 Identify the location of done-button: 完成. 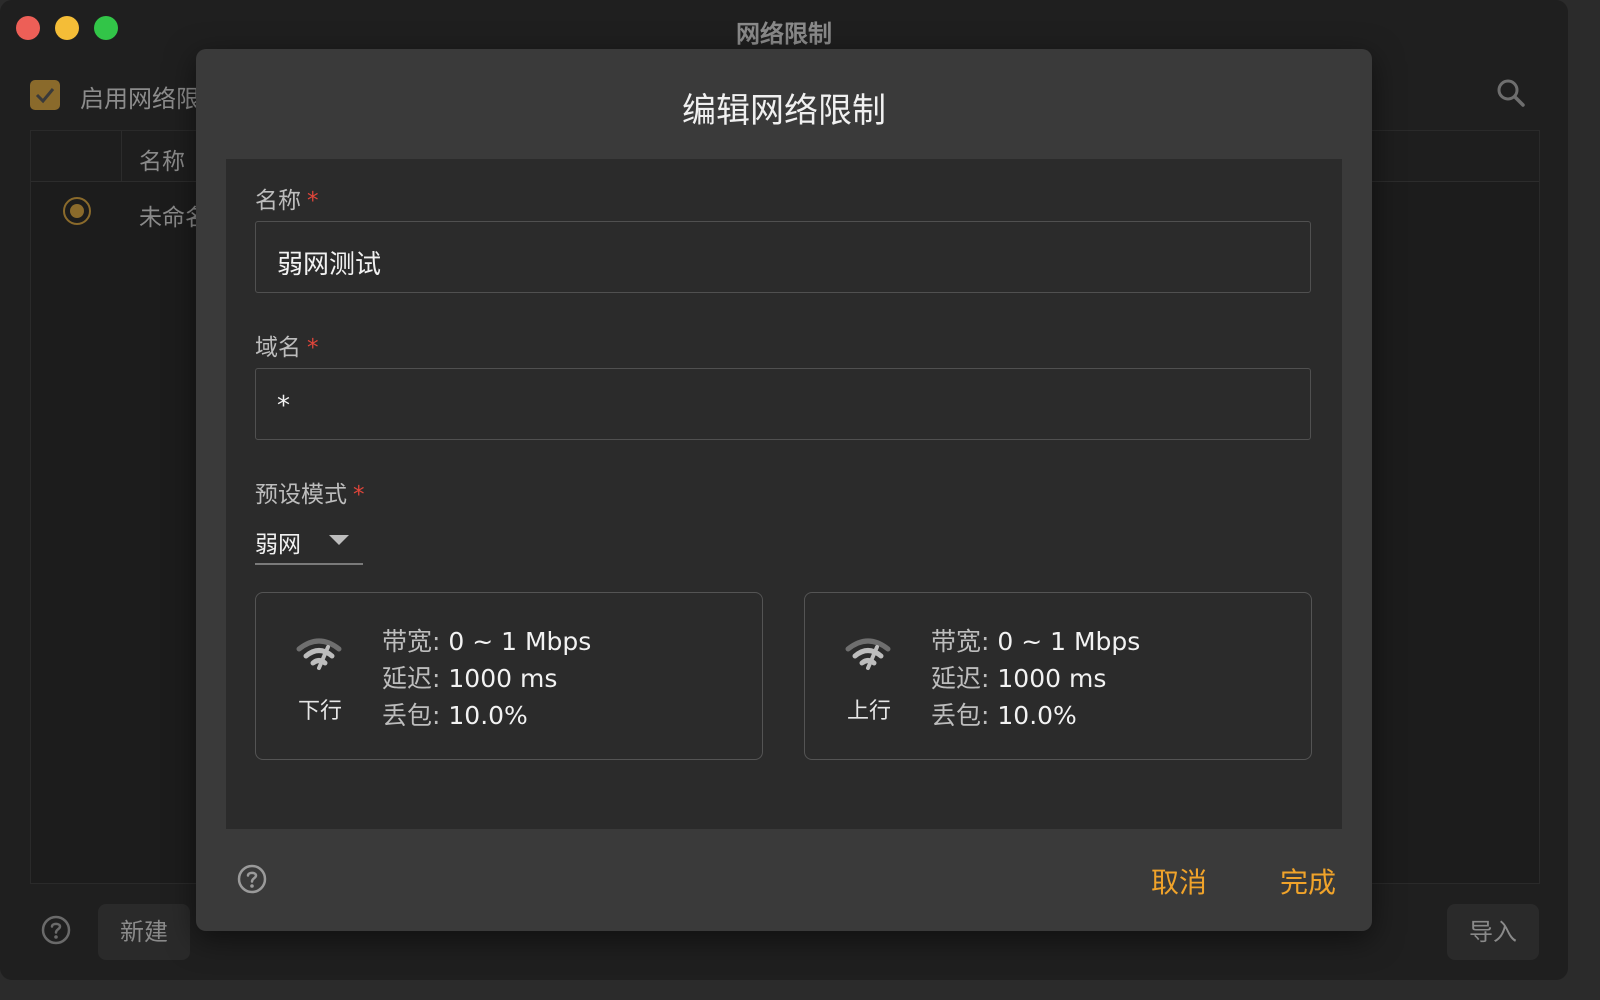
(1308, 881).